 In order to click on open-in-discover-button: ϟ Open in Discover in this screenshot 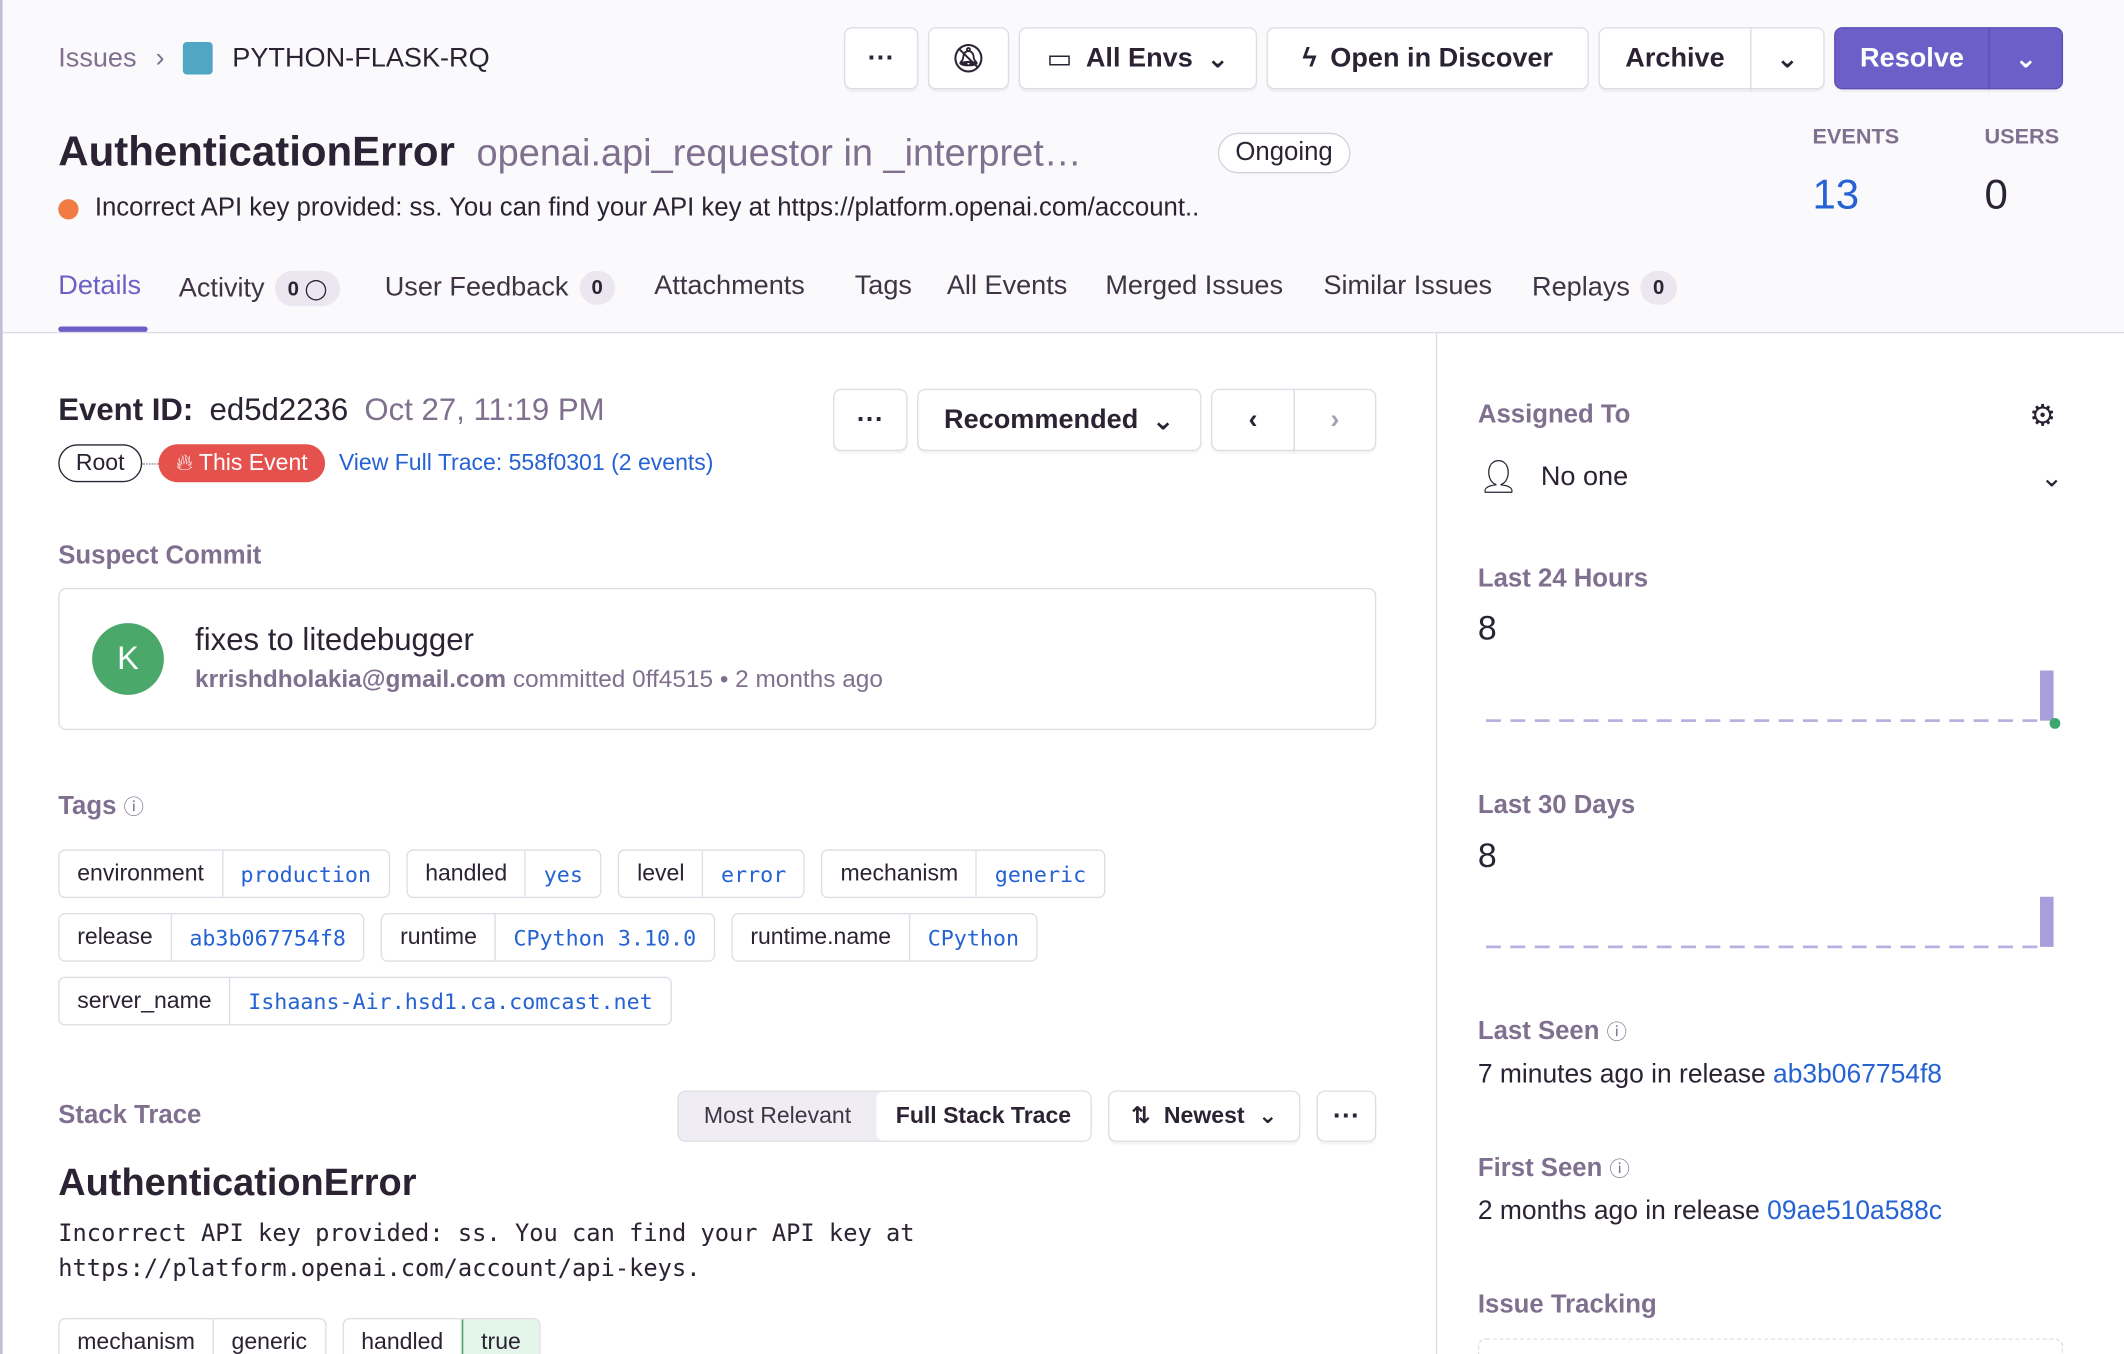, I will do `click(1427, 58)`.